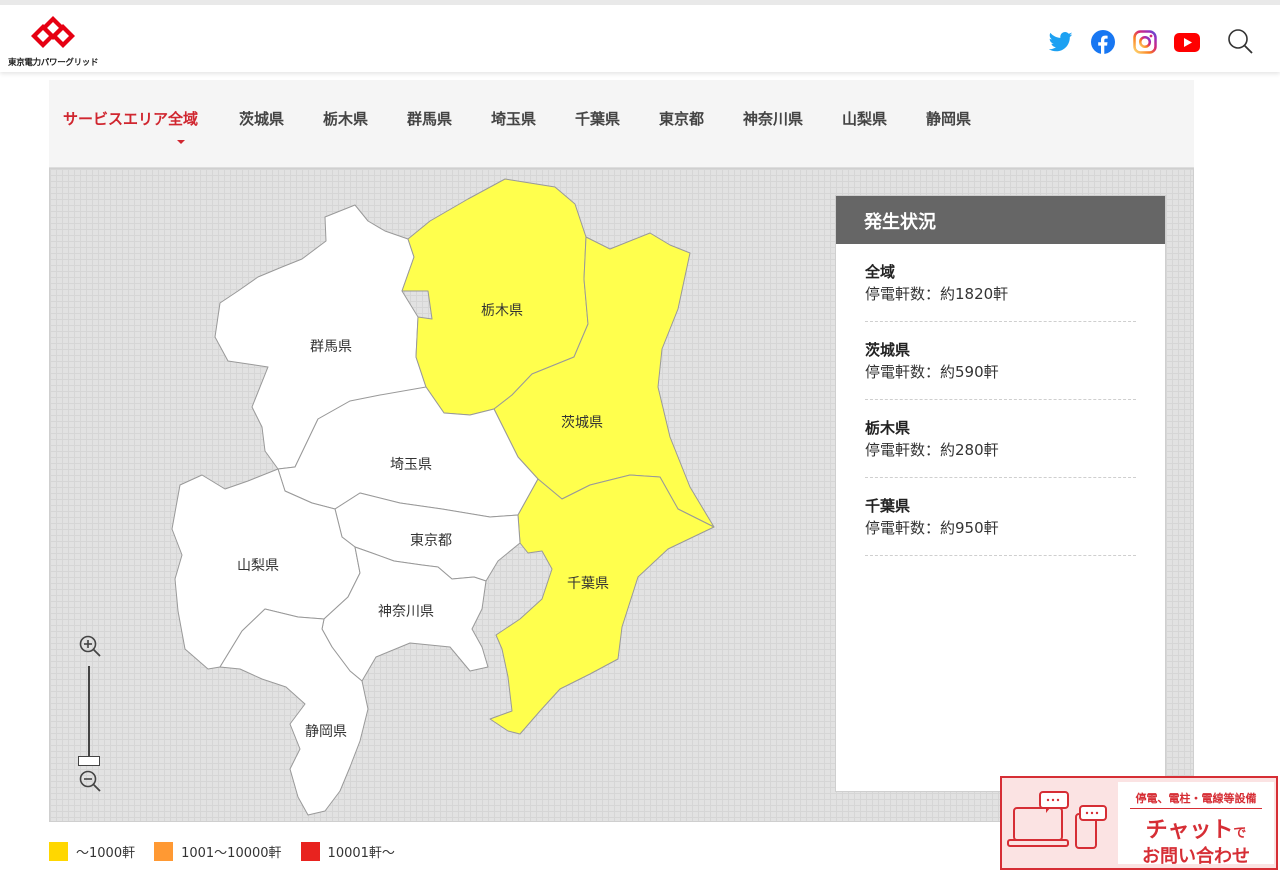 The height and width of the screenshot is (877, 1280). What do you see at coordinates (932, 450) in the screenshot?
I see `status-item-value: 停電軒数：約280軒` at bounding box center [932, 450].